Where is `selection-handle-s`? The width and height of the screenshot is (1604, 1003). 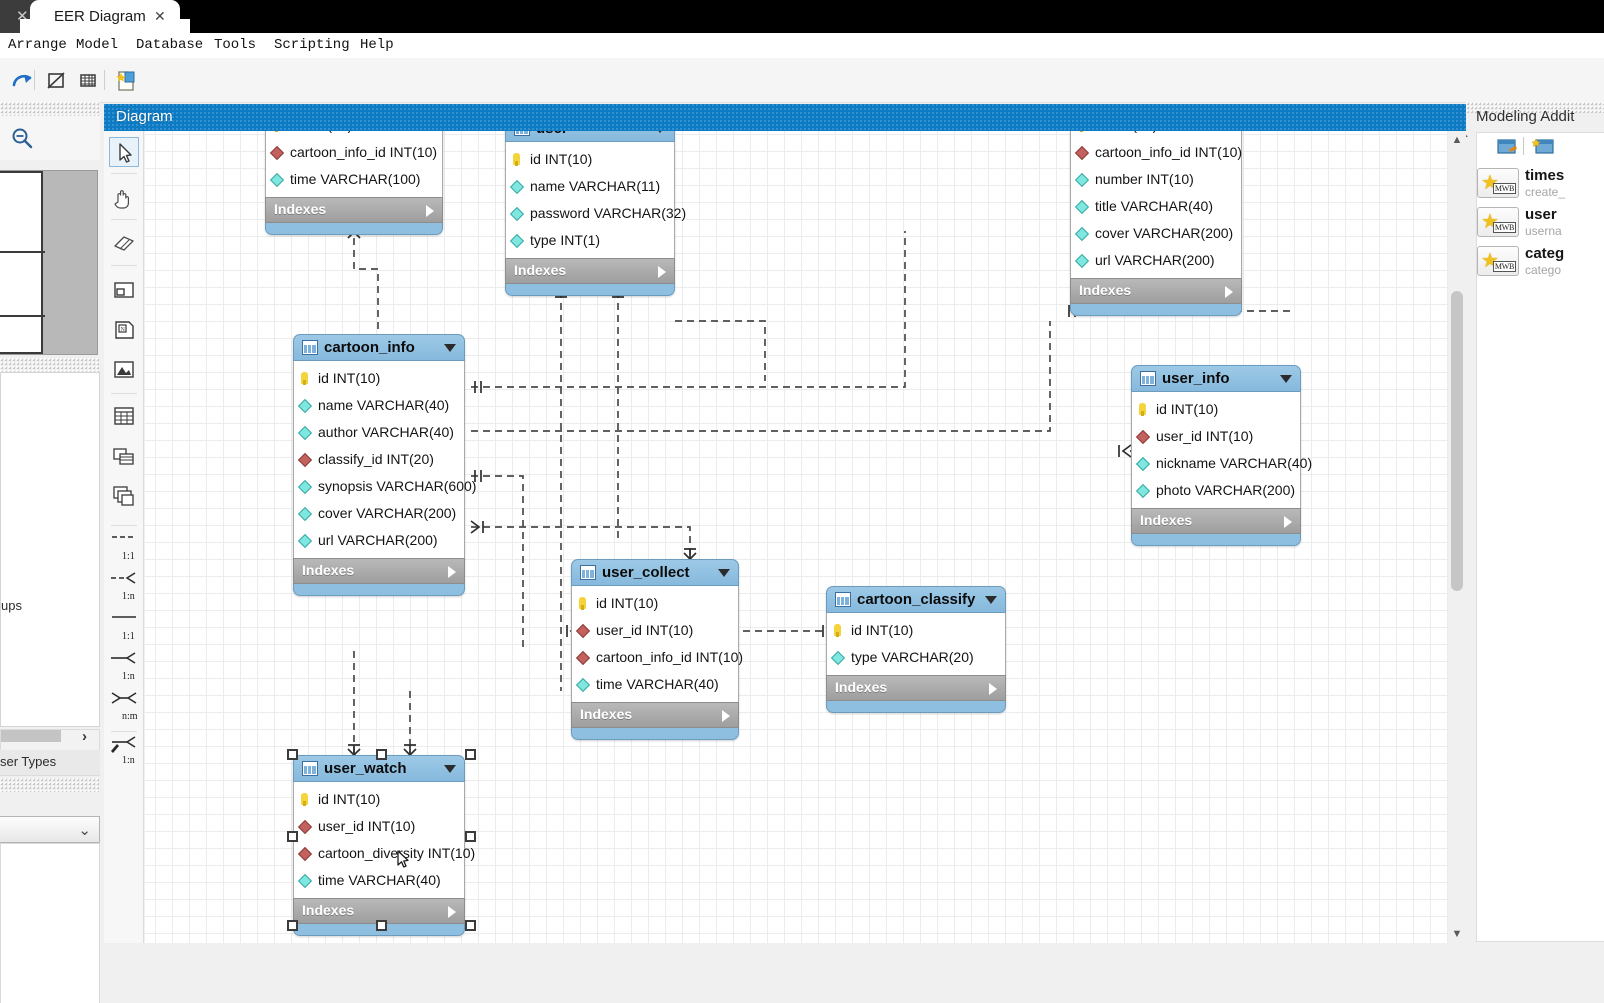
selection-handle-s is located at coordinates (381, 925).